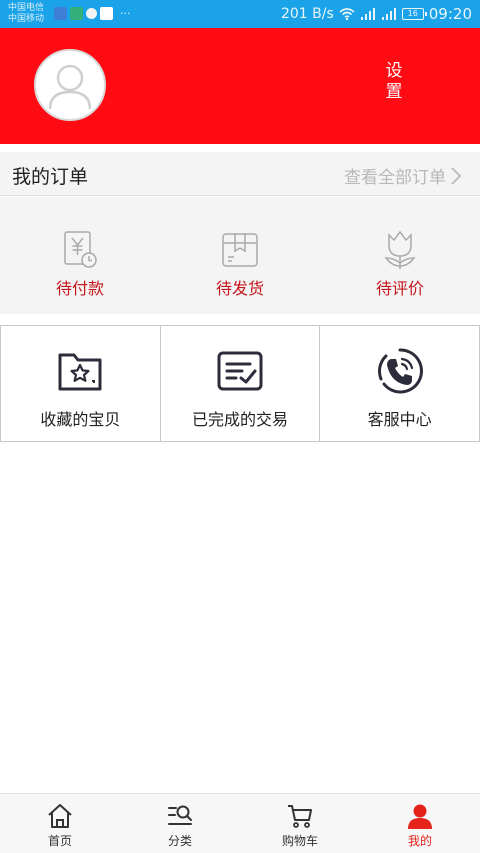  I want to click on nav-cart: 购物车, so click(300, 823).